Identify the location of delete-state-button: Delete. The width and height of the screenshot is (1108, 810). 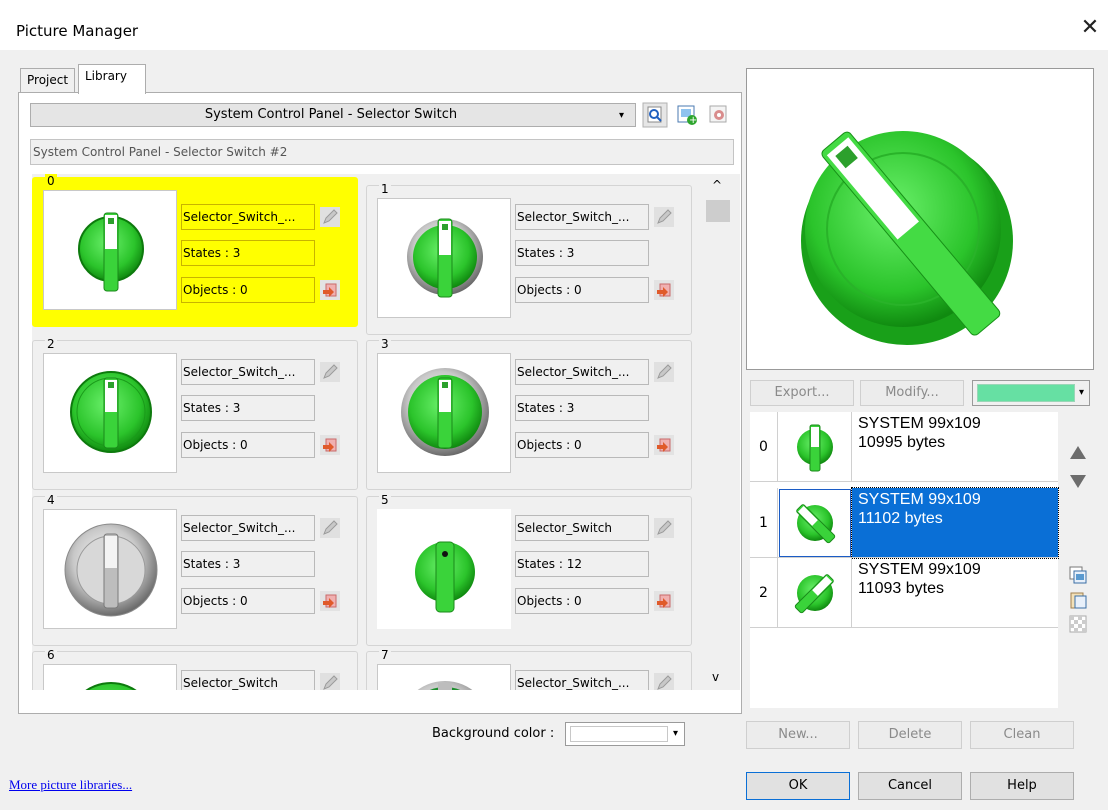
(910, 735).